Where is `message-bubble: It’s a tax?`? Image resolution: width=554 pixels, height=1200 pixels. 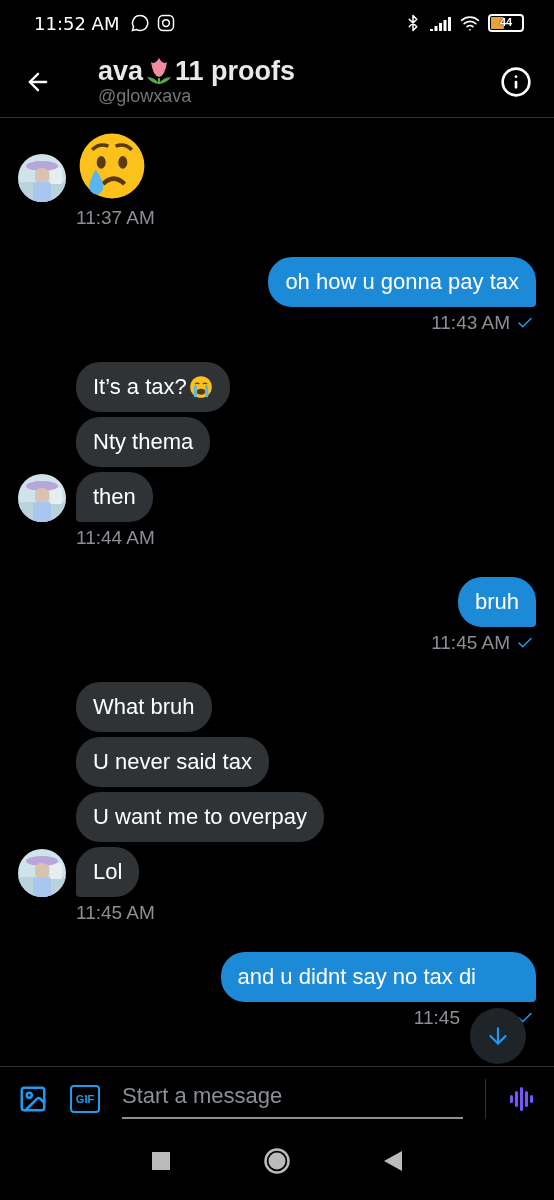
message-bubble: It’s a tax? is located at coordinates (153, 387).